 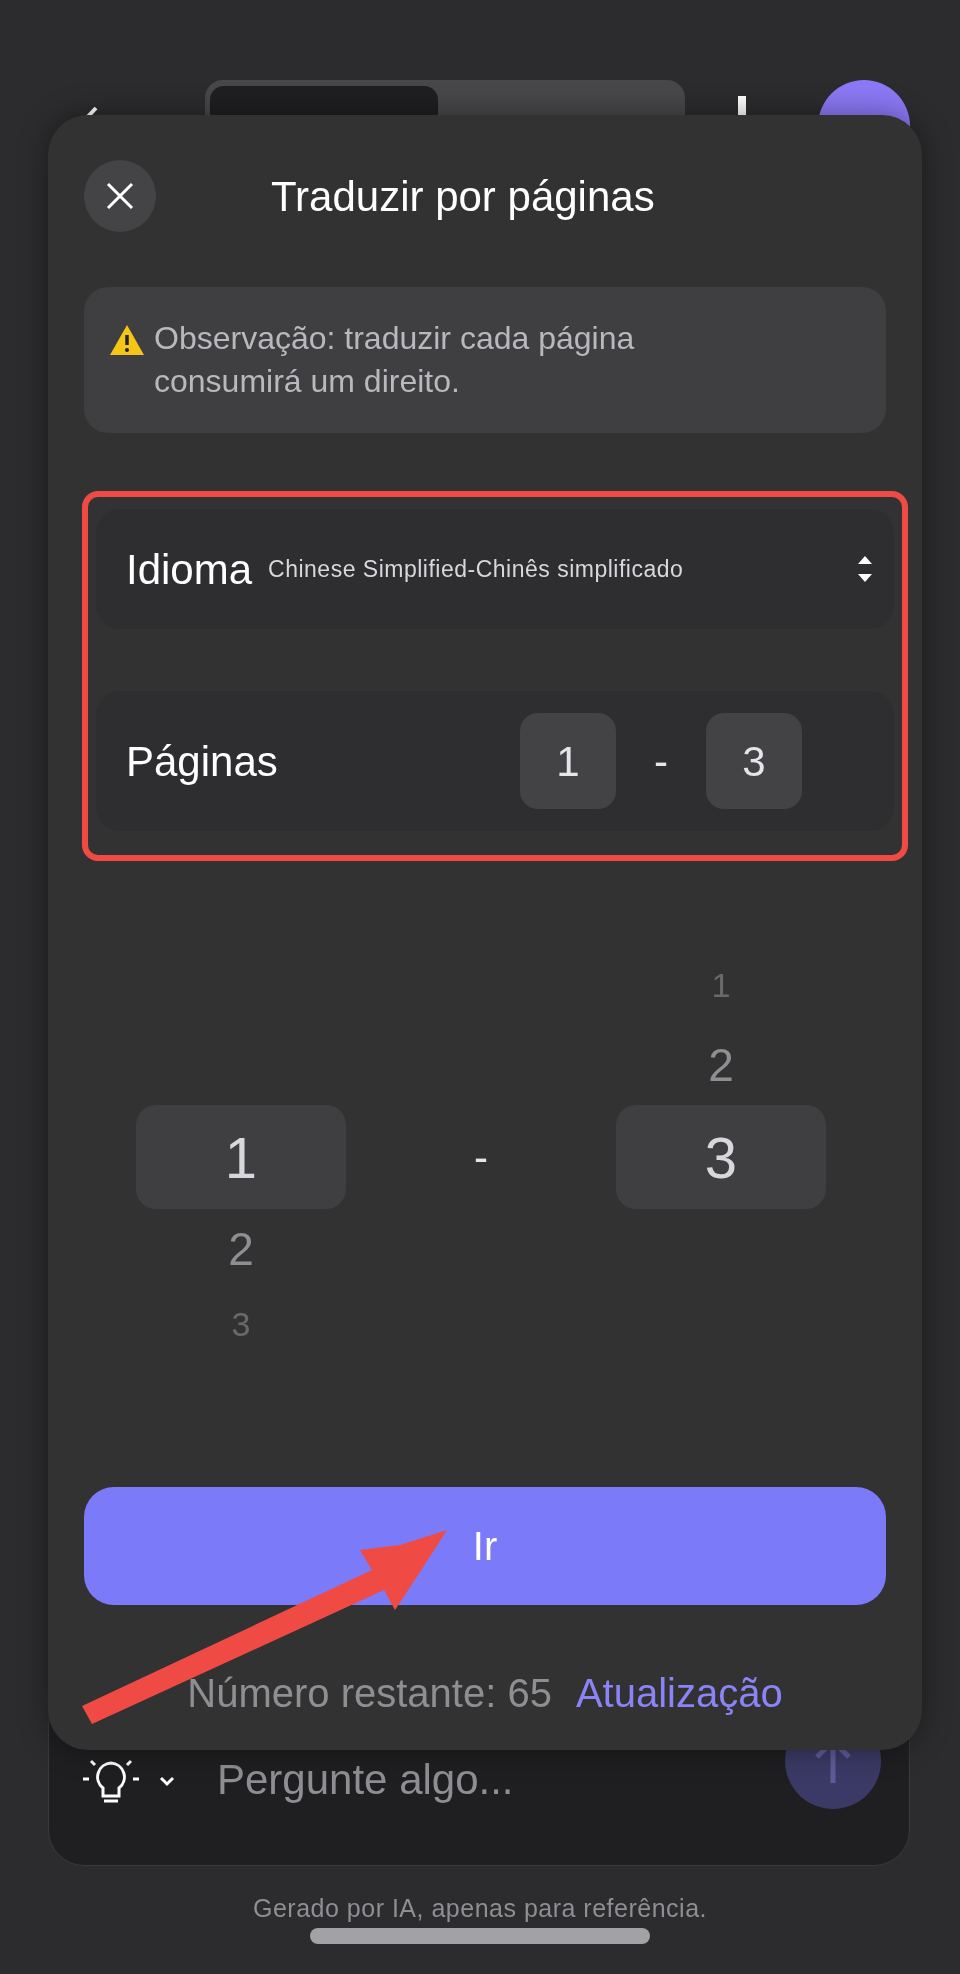 What do you see at coordinates (679, 1693) in the screenshot?
I see `upgrade-link: Atualização` at bounding box center [679, 1693].